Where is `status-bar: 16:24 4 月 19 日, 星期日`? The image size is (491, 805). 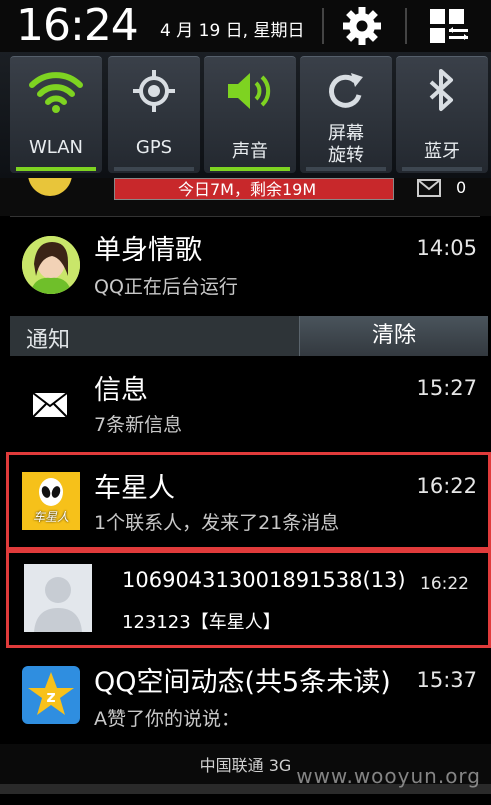
status-bar: 16:24 4 月 19 日, 星期日 is located at coordinates (245, 26).